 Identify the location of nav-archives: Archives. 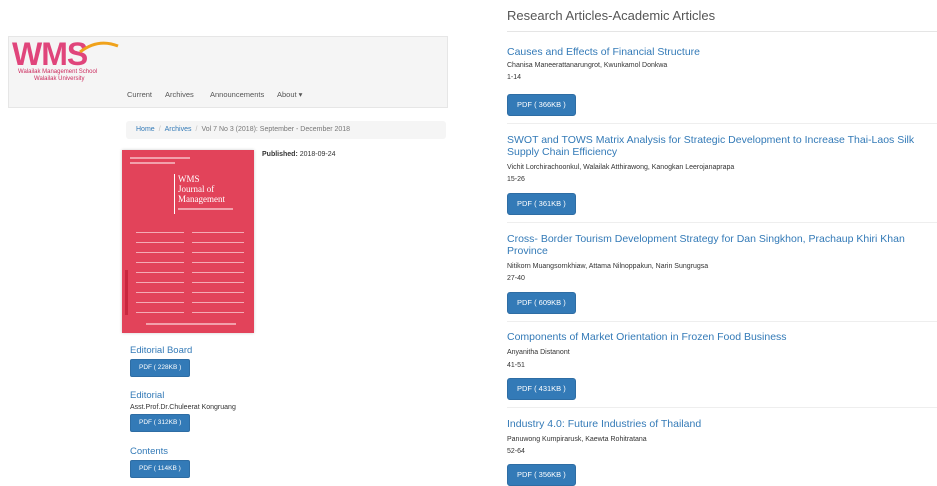
(179, 94).